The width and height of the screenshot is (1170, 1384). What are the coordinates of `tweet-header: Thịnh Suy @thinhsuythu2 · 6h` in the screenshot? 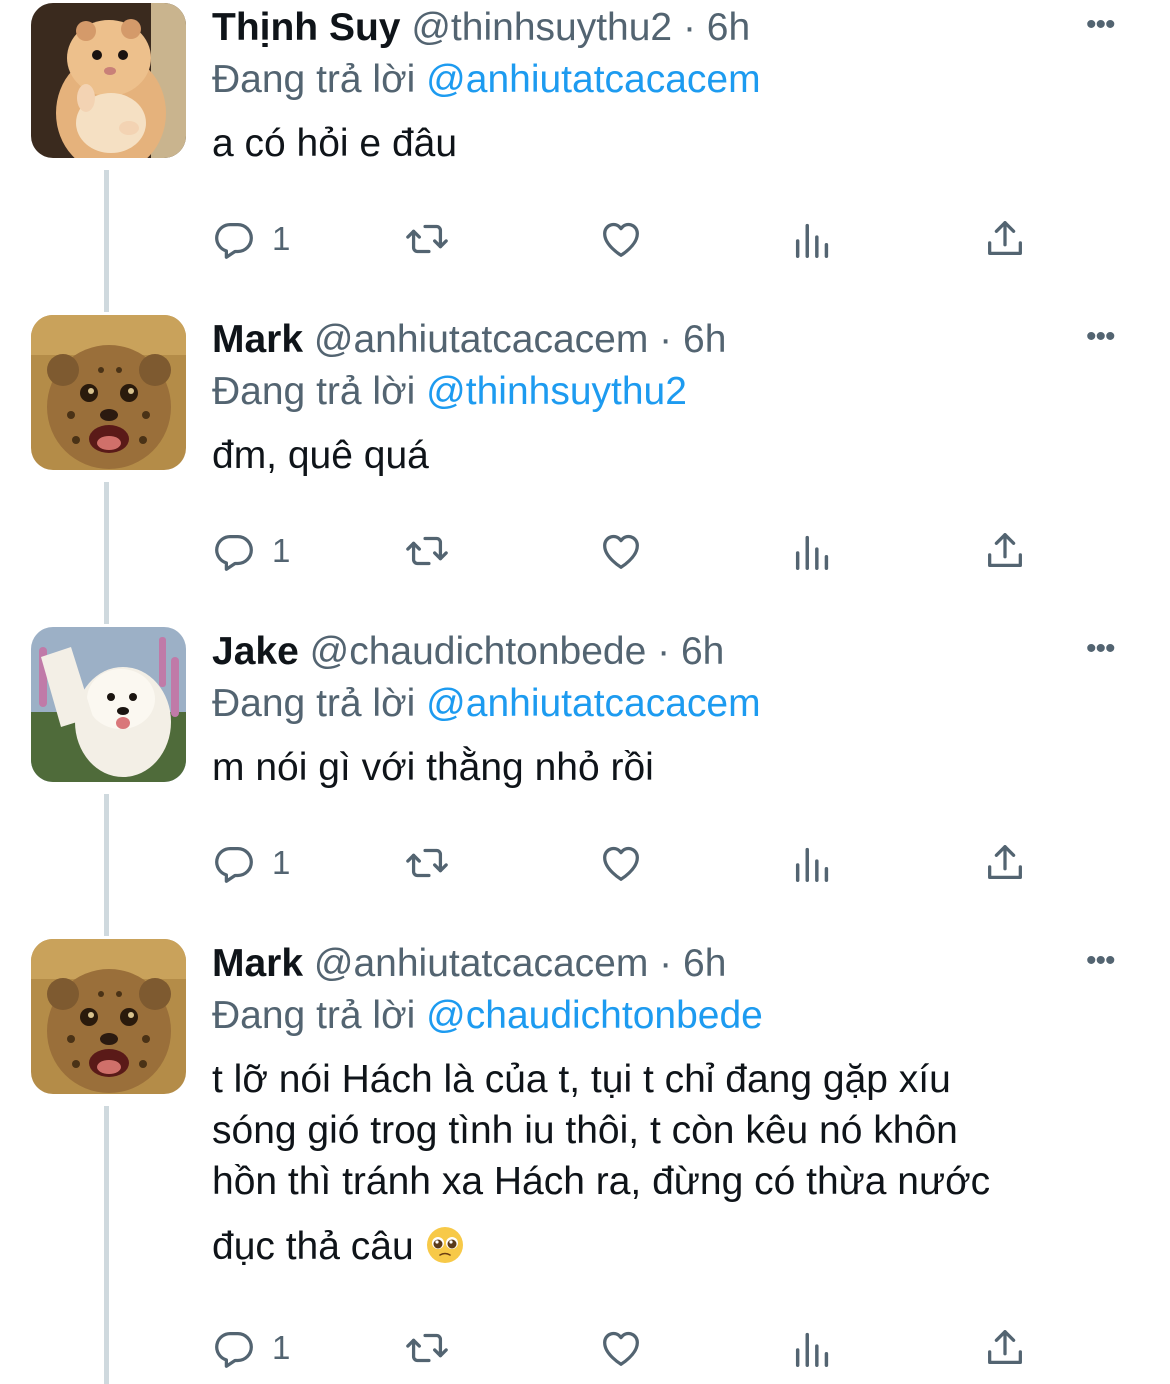 It's located at (481, 28).